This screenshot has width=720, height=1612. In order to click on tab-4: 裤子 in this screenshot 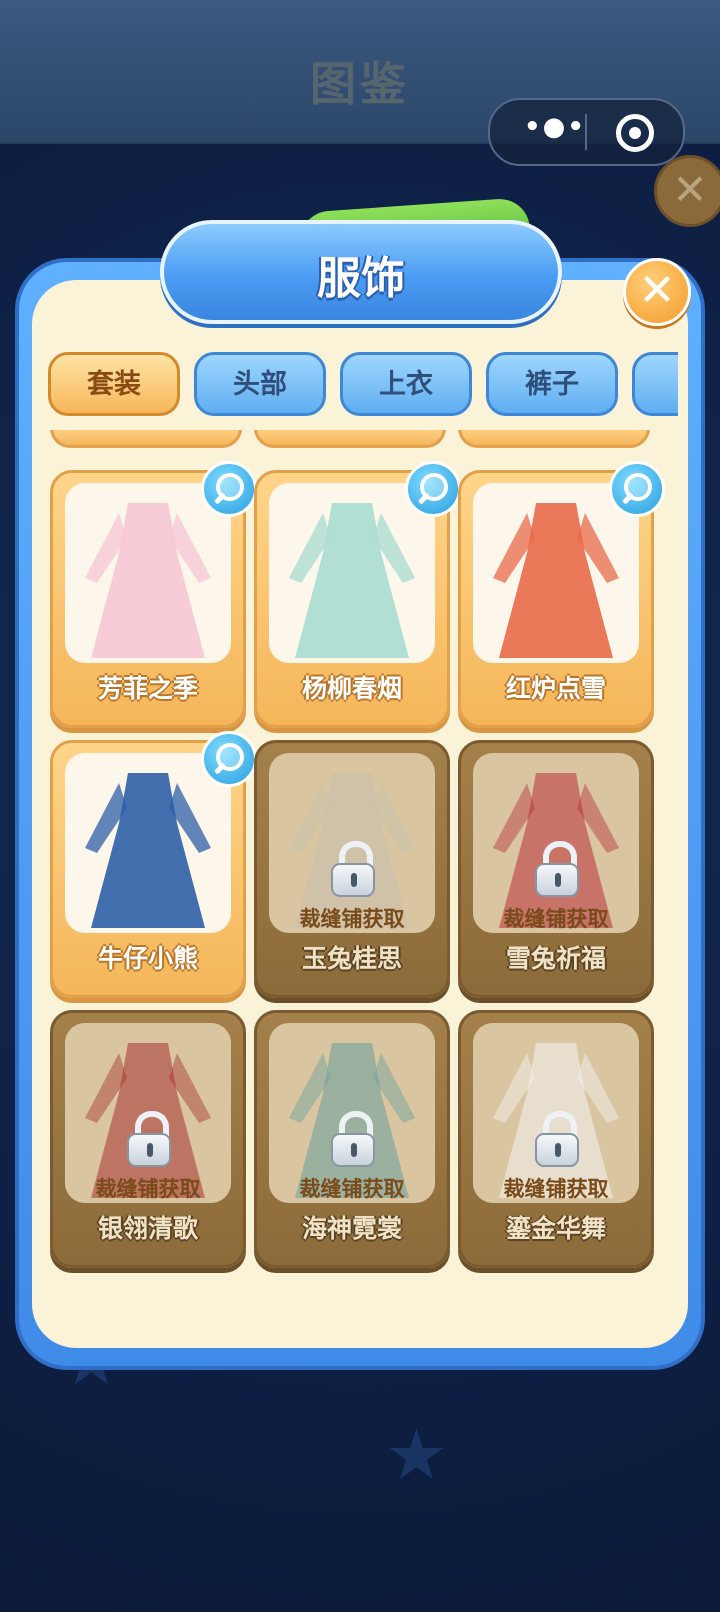, I will do `click(552, 384)`.